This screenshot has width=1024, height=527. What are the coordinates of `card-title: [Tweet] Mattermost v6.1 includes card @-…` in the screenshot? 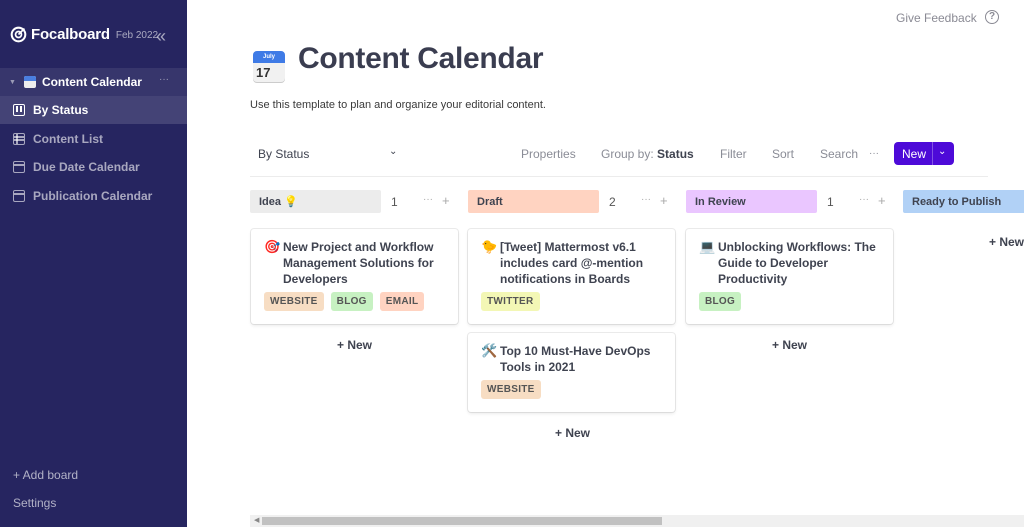 It's located at (572, 263).